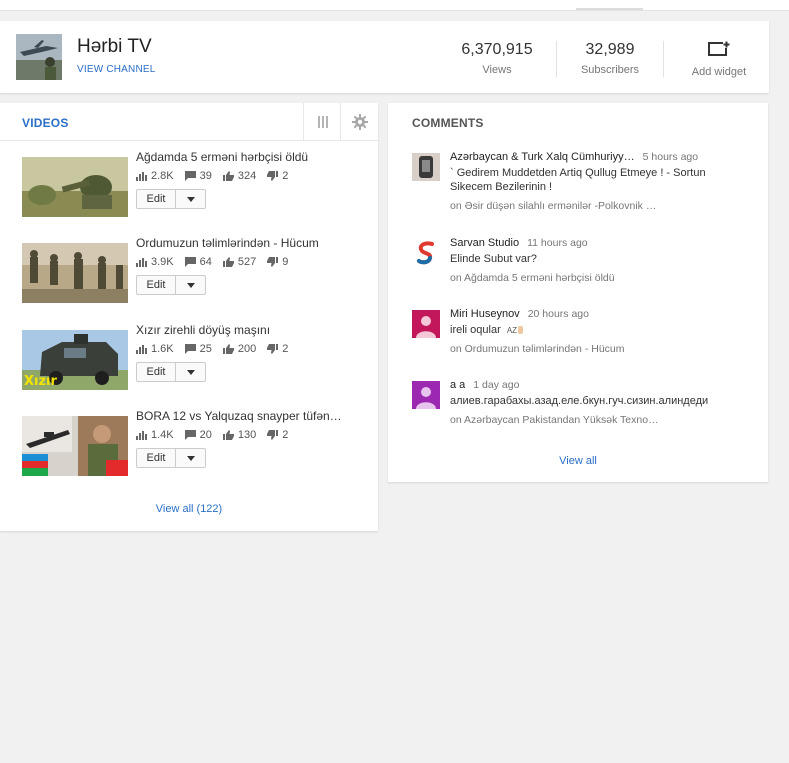  I want to click on comment-meta: a a 1 day ago, so click(484, 385).